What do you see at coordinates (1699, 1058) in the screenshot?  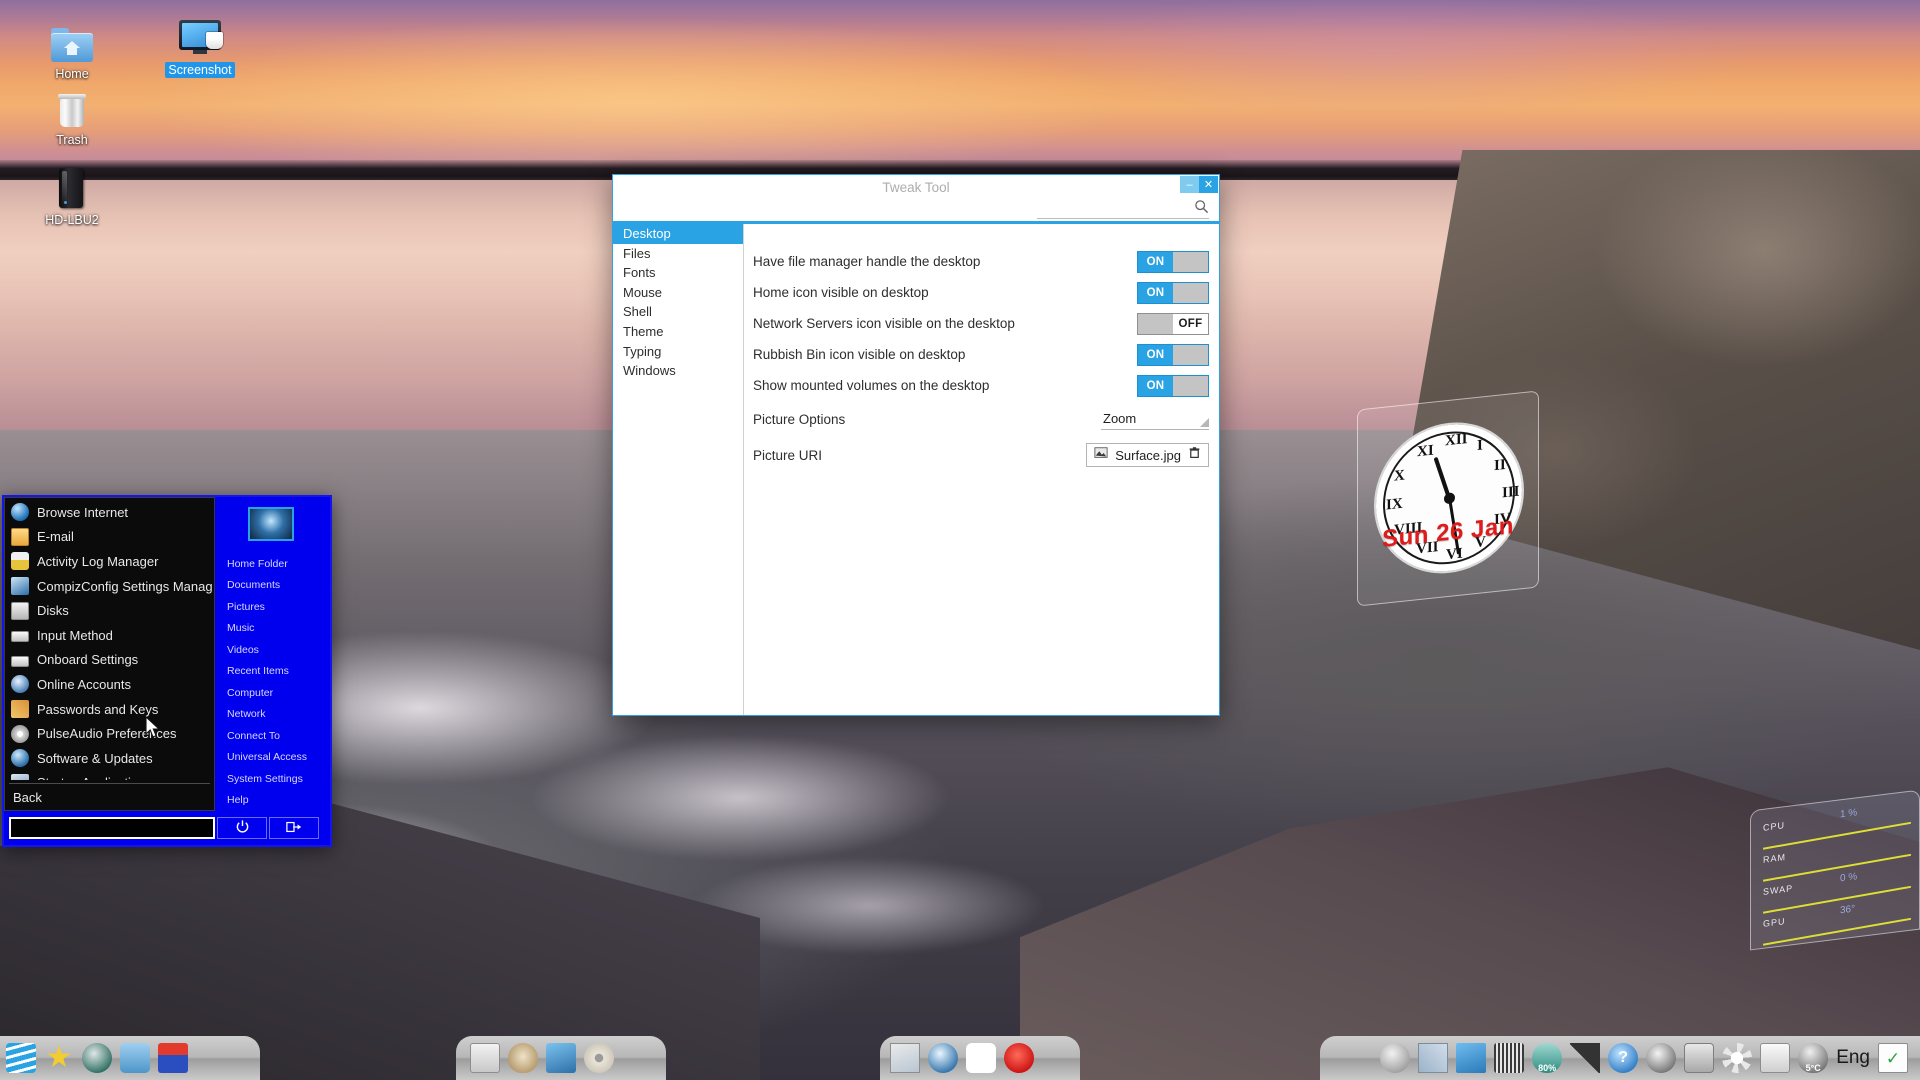 I see `camera-icon` at bounding box center [1699, 1058].